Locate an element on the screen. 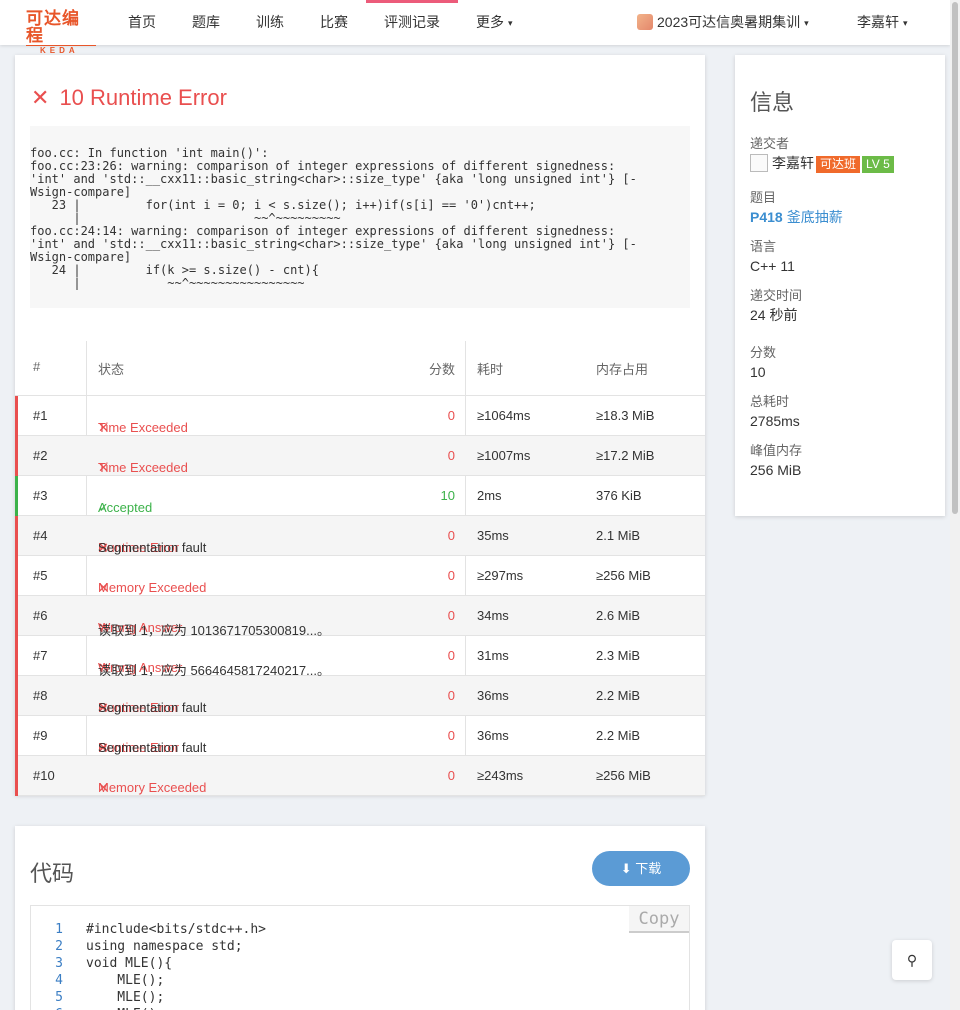 This screenshot has height=1010, width=960. case-score: 10 is located at coordinates (447, 495).